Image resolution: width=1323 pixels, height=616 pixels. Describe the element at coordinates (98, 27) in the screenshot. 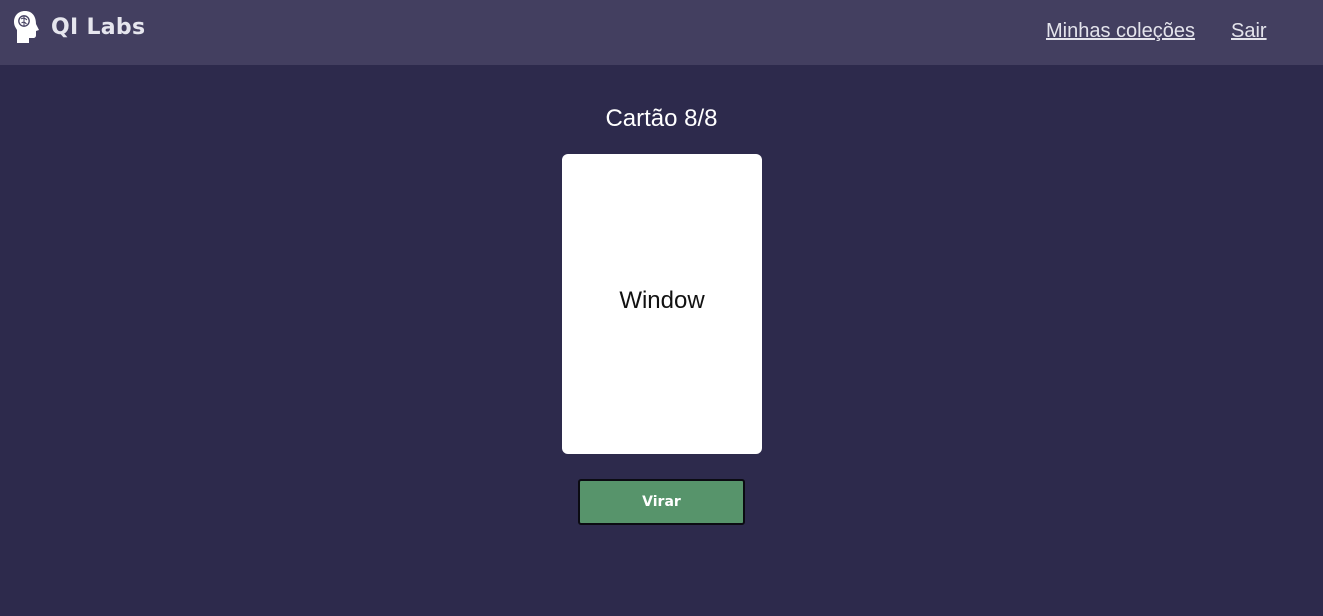

I see `brand-name: QI Labs` at that location.